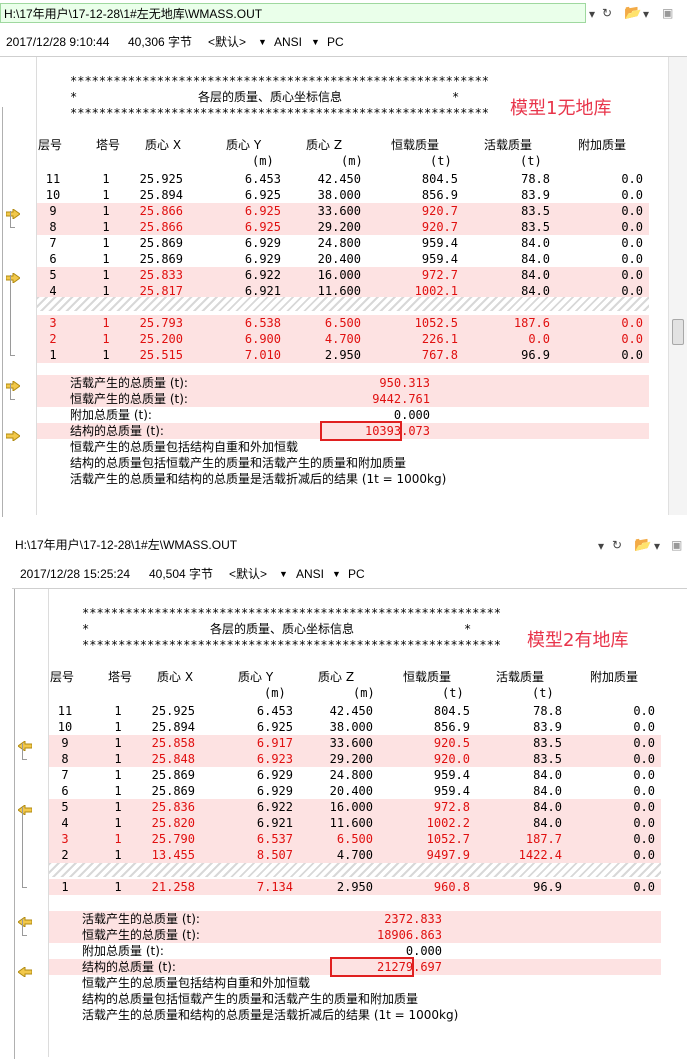 The width and height of the screenshot is (687, 1059). I want to click on table-cell: 33.600, so click(351, 743).